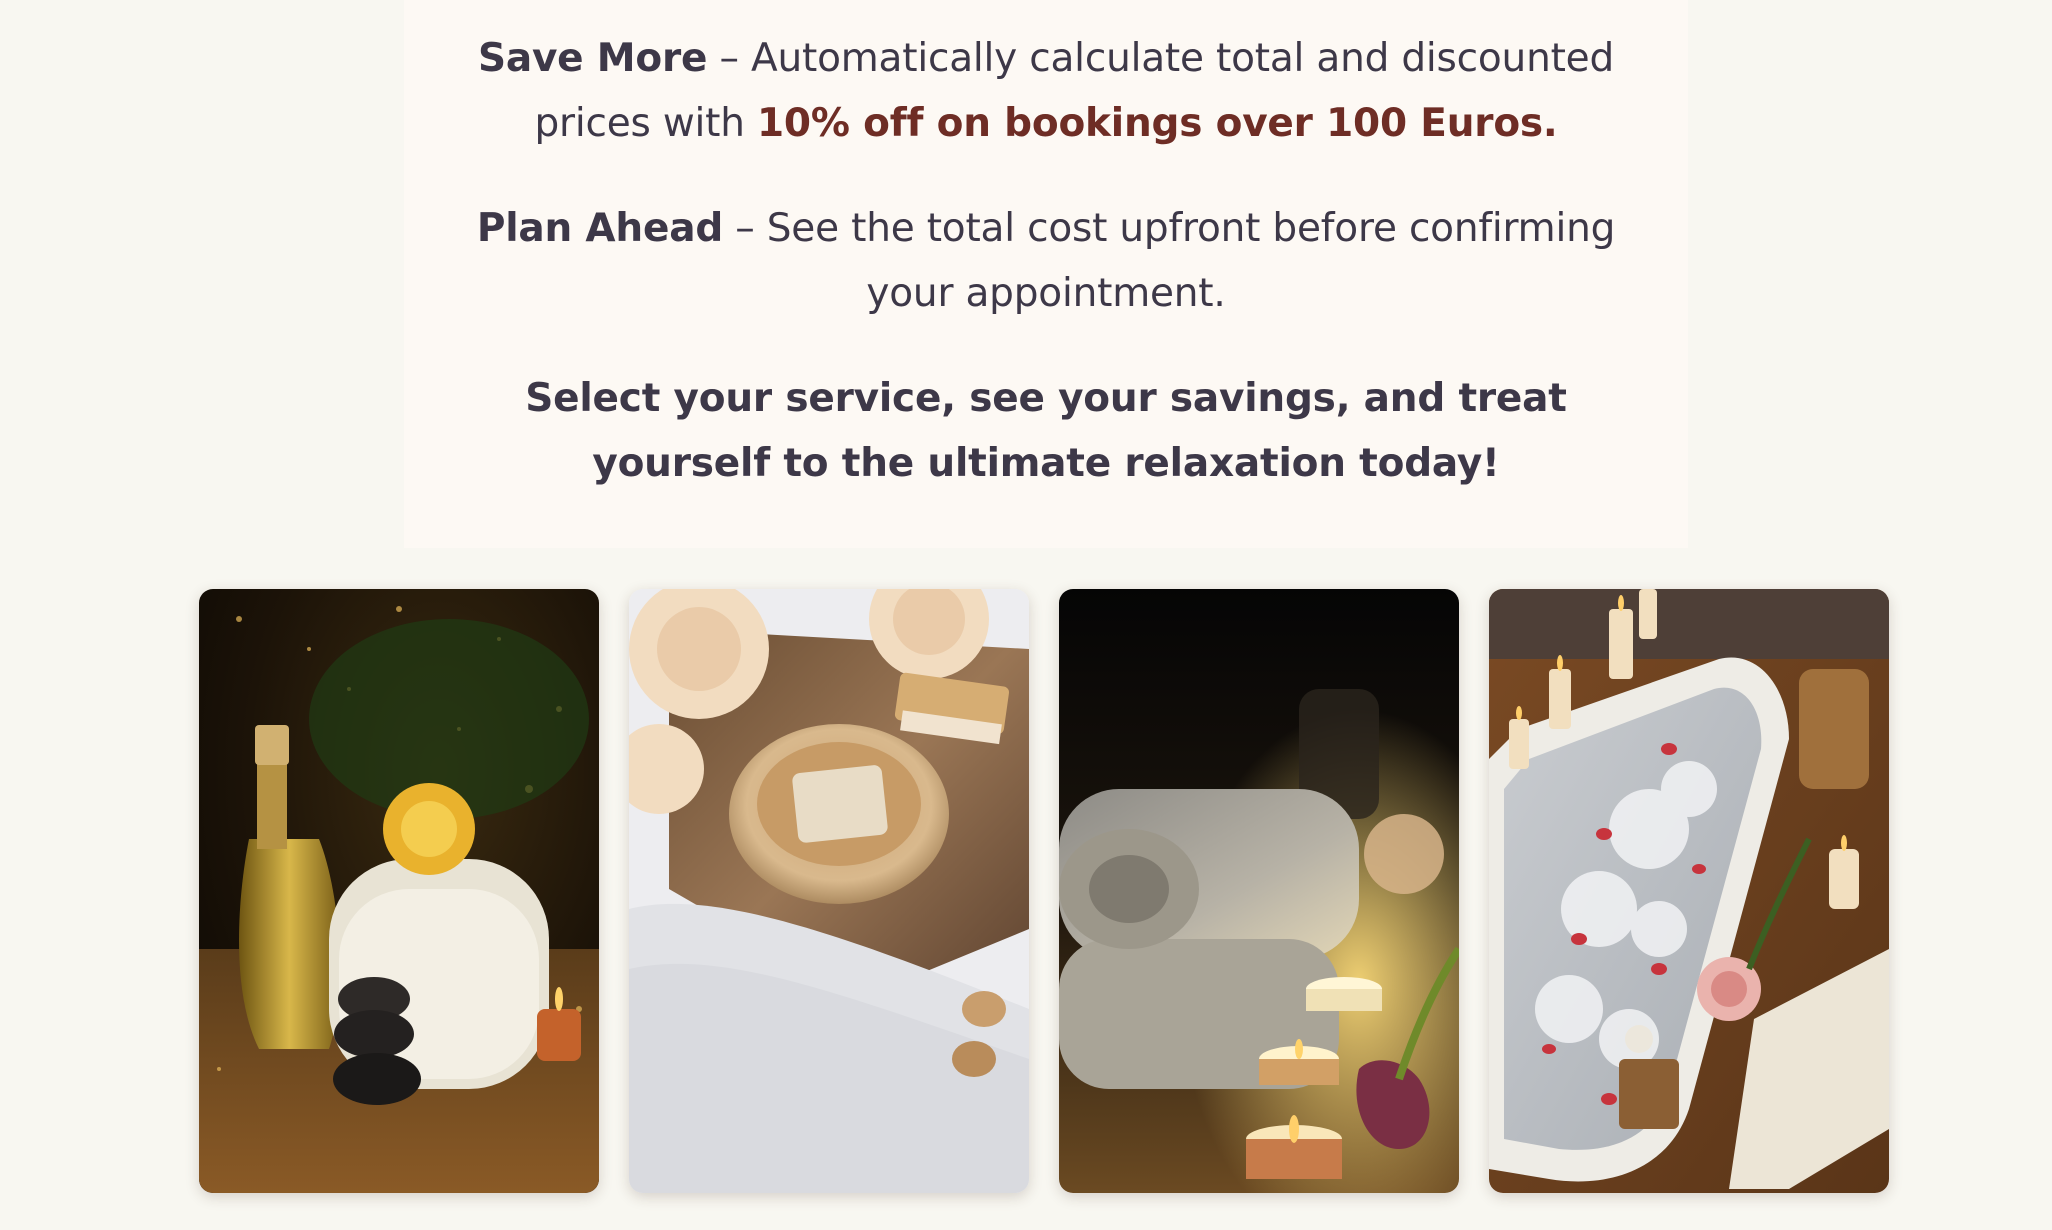  I want to click on towels-candles-photo, so click(1259, 891).